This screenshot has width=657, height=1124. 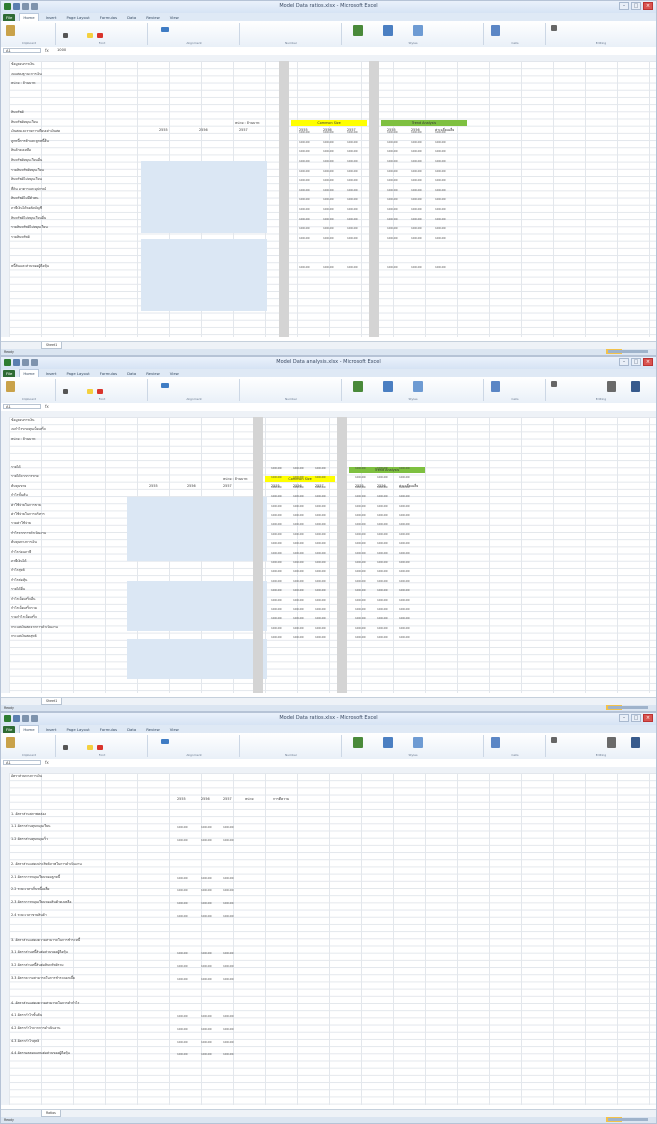 What do you see at coordinates (10, 30) in the screenshot?
I see `paste-icon` at bounding box center [10, 30].